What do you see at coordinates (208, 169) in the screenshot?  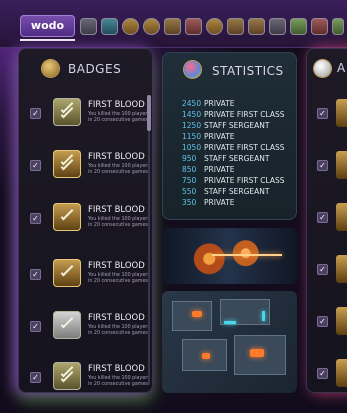 I see `stat-row: 850 PRIVATE` at bounding box center [208, 169].